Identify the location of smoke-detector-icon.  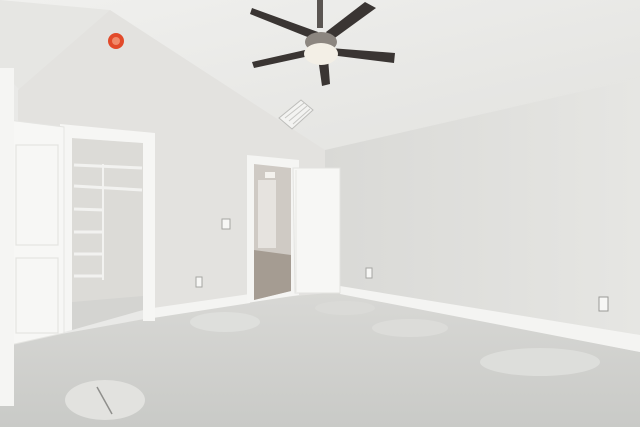
(116, 41).